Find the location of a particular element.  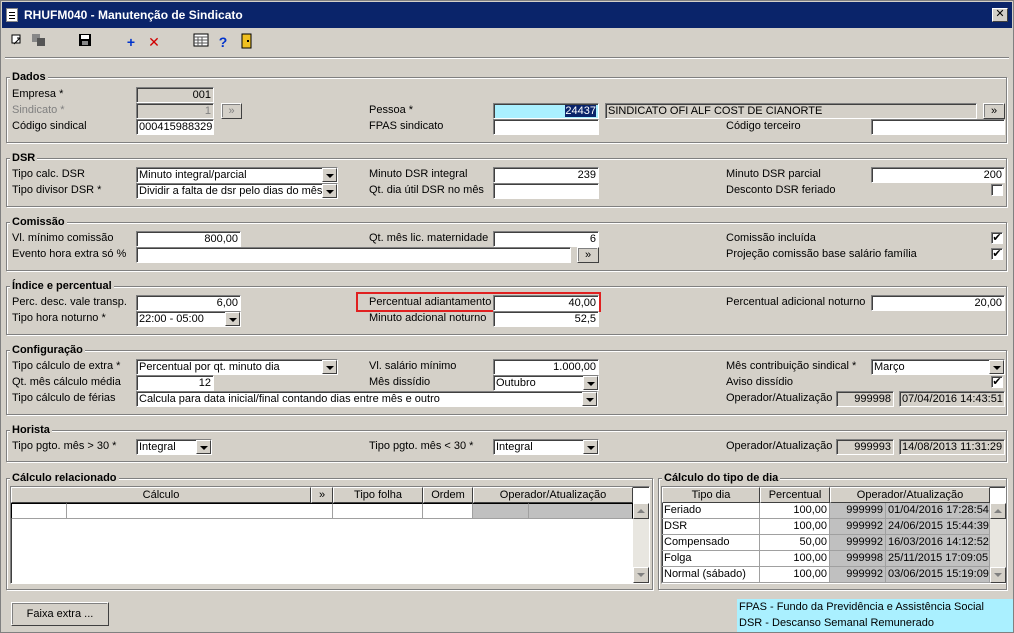

calculo-column-header: Cálculo is located at coordinates (161, 495).